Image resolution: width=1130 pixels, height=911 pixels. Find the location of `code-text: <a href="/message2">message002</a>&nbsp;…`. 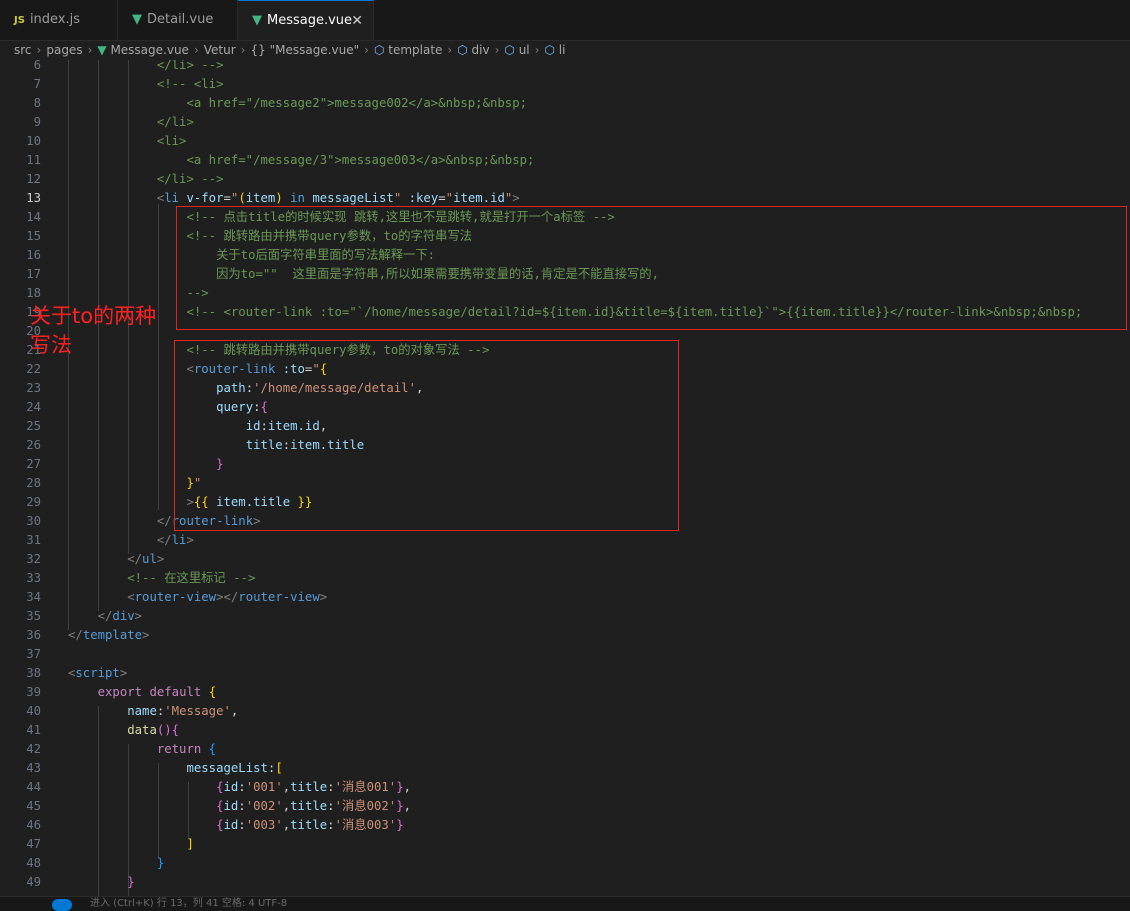

code-text: <a href="/message2">message002</a>&nbsp;… is located at coordinates (297, 103).